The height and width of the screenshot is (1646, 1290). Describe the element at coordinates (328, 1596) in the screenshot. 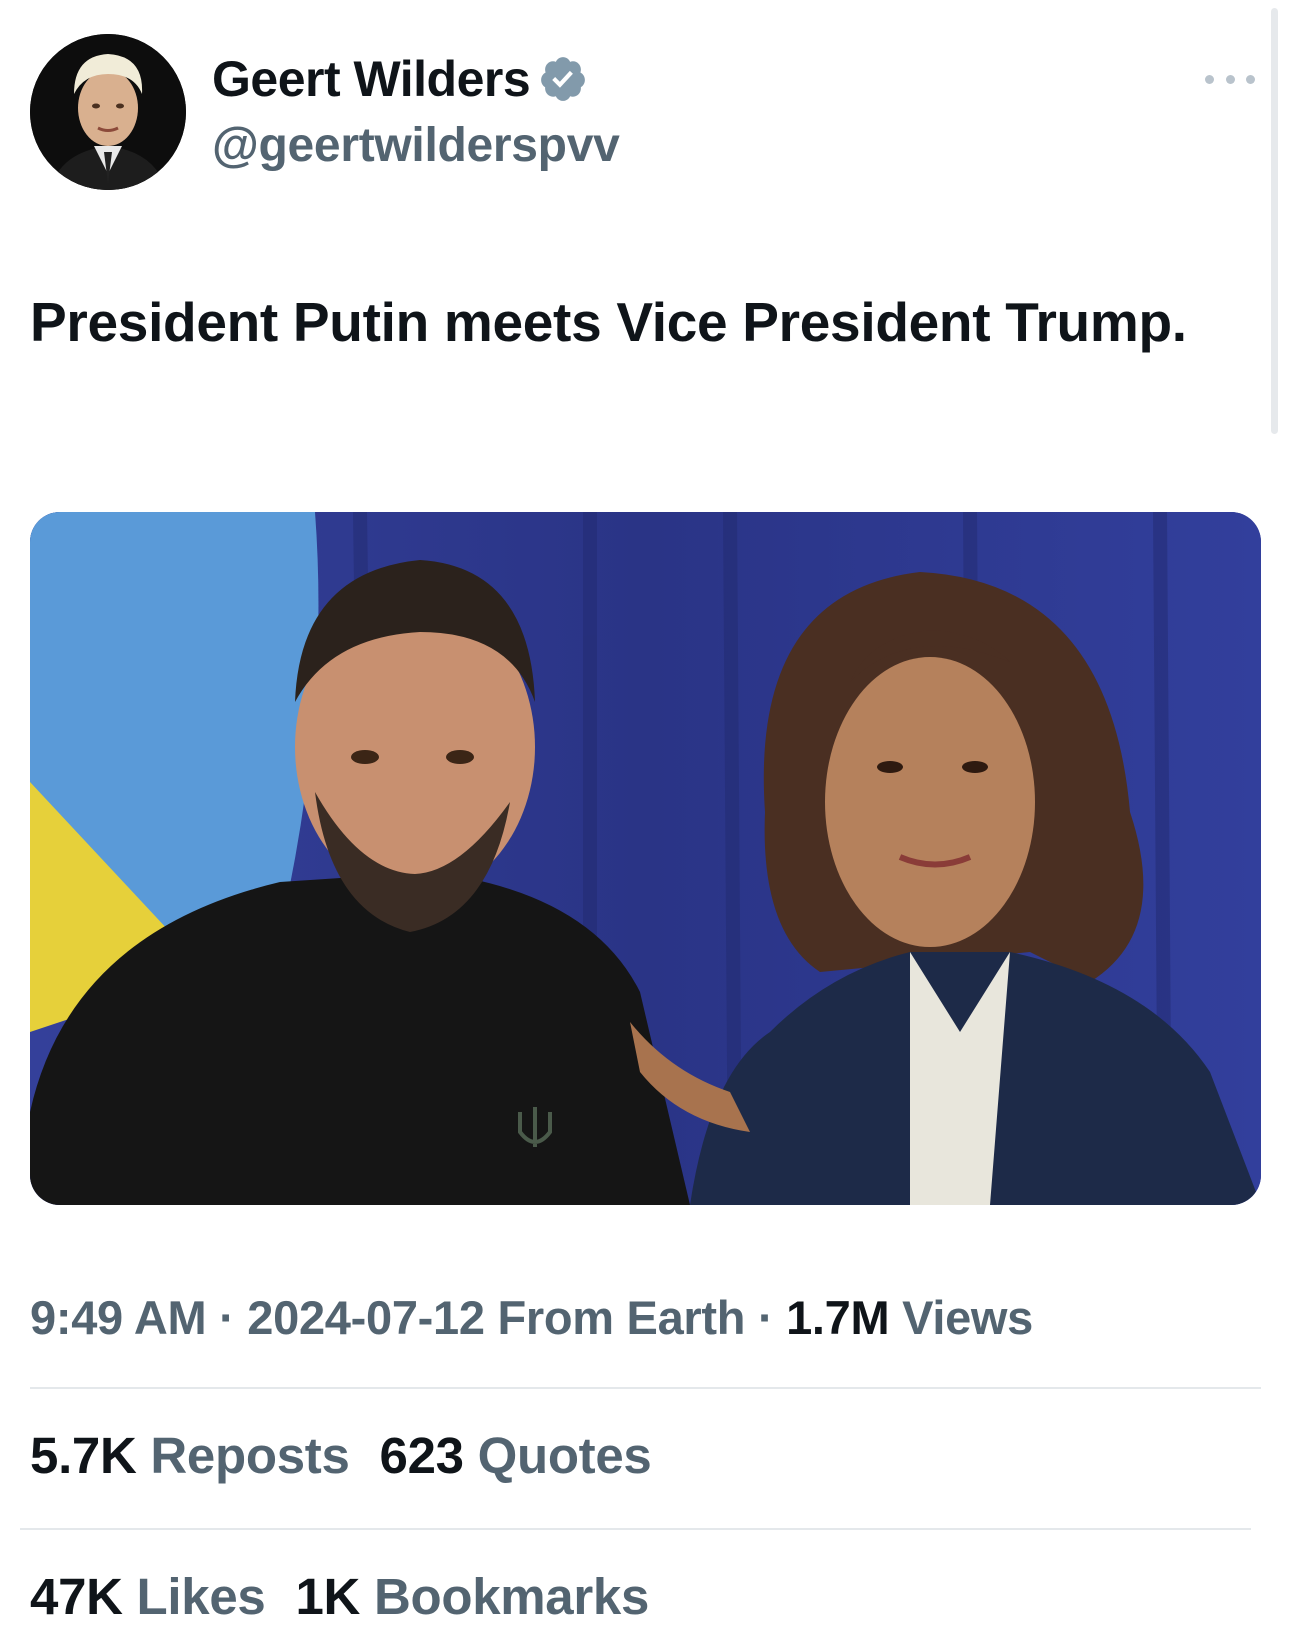

I see `bookmarks-count: 1K` at that location.